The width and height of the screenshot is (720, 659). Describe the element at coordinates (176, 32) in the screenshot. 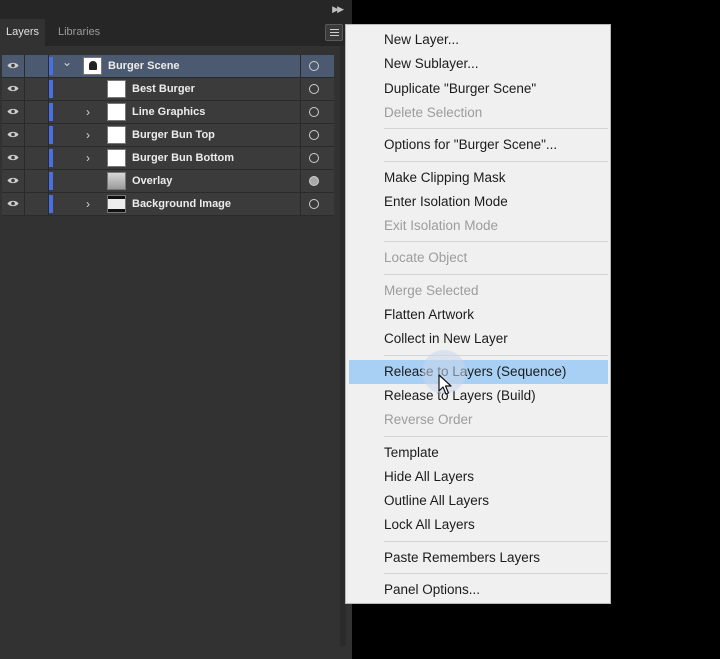

I see `panel-tab-strip: Layers Libraries` at that location.